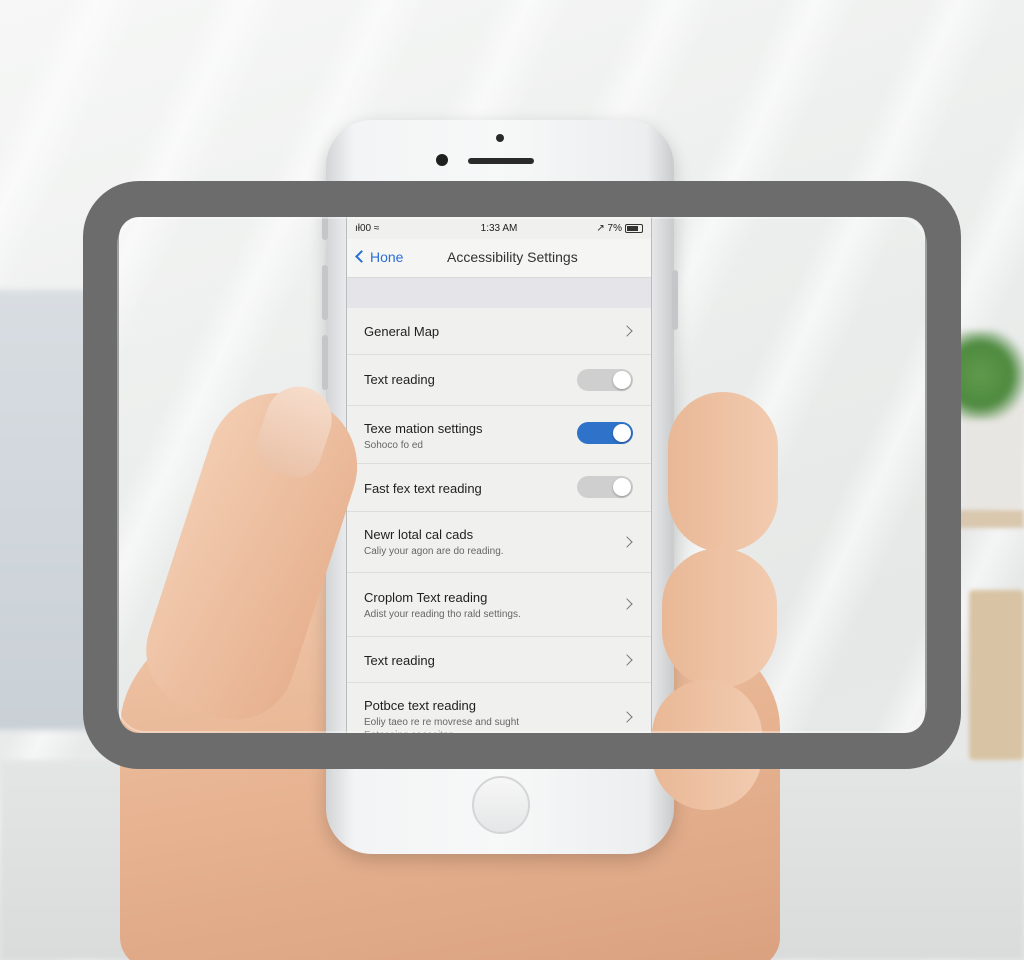 The width and height of the screenshot is (1024, 960). What do you see at coordinates (423, 428) in the screenshot?
I see `row-label: Texe mation settings` at bounding box center [423, 428].